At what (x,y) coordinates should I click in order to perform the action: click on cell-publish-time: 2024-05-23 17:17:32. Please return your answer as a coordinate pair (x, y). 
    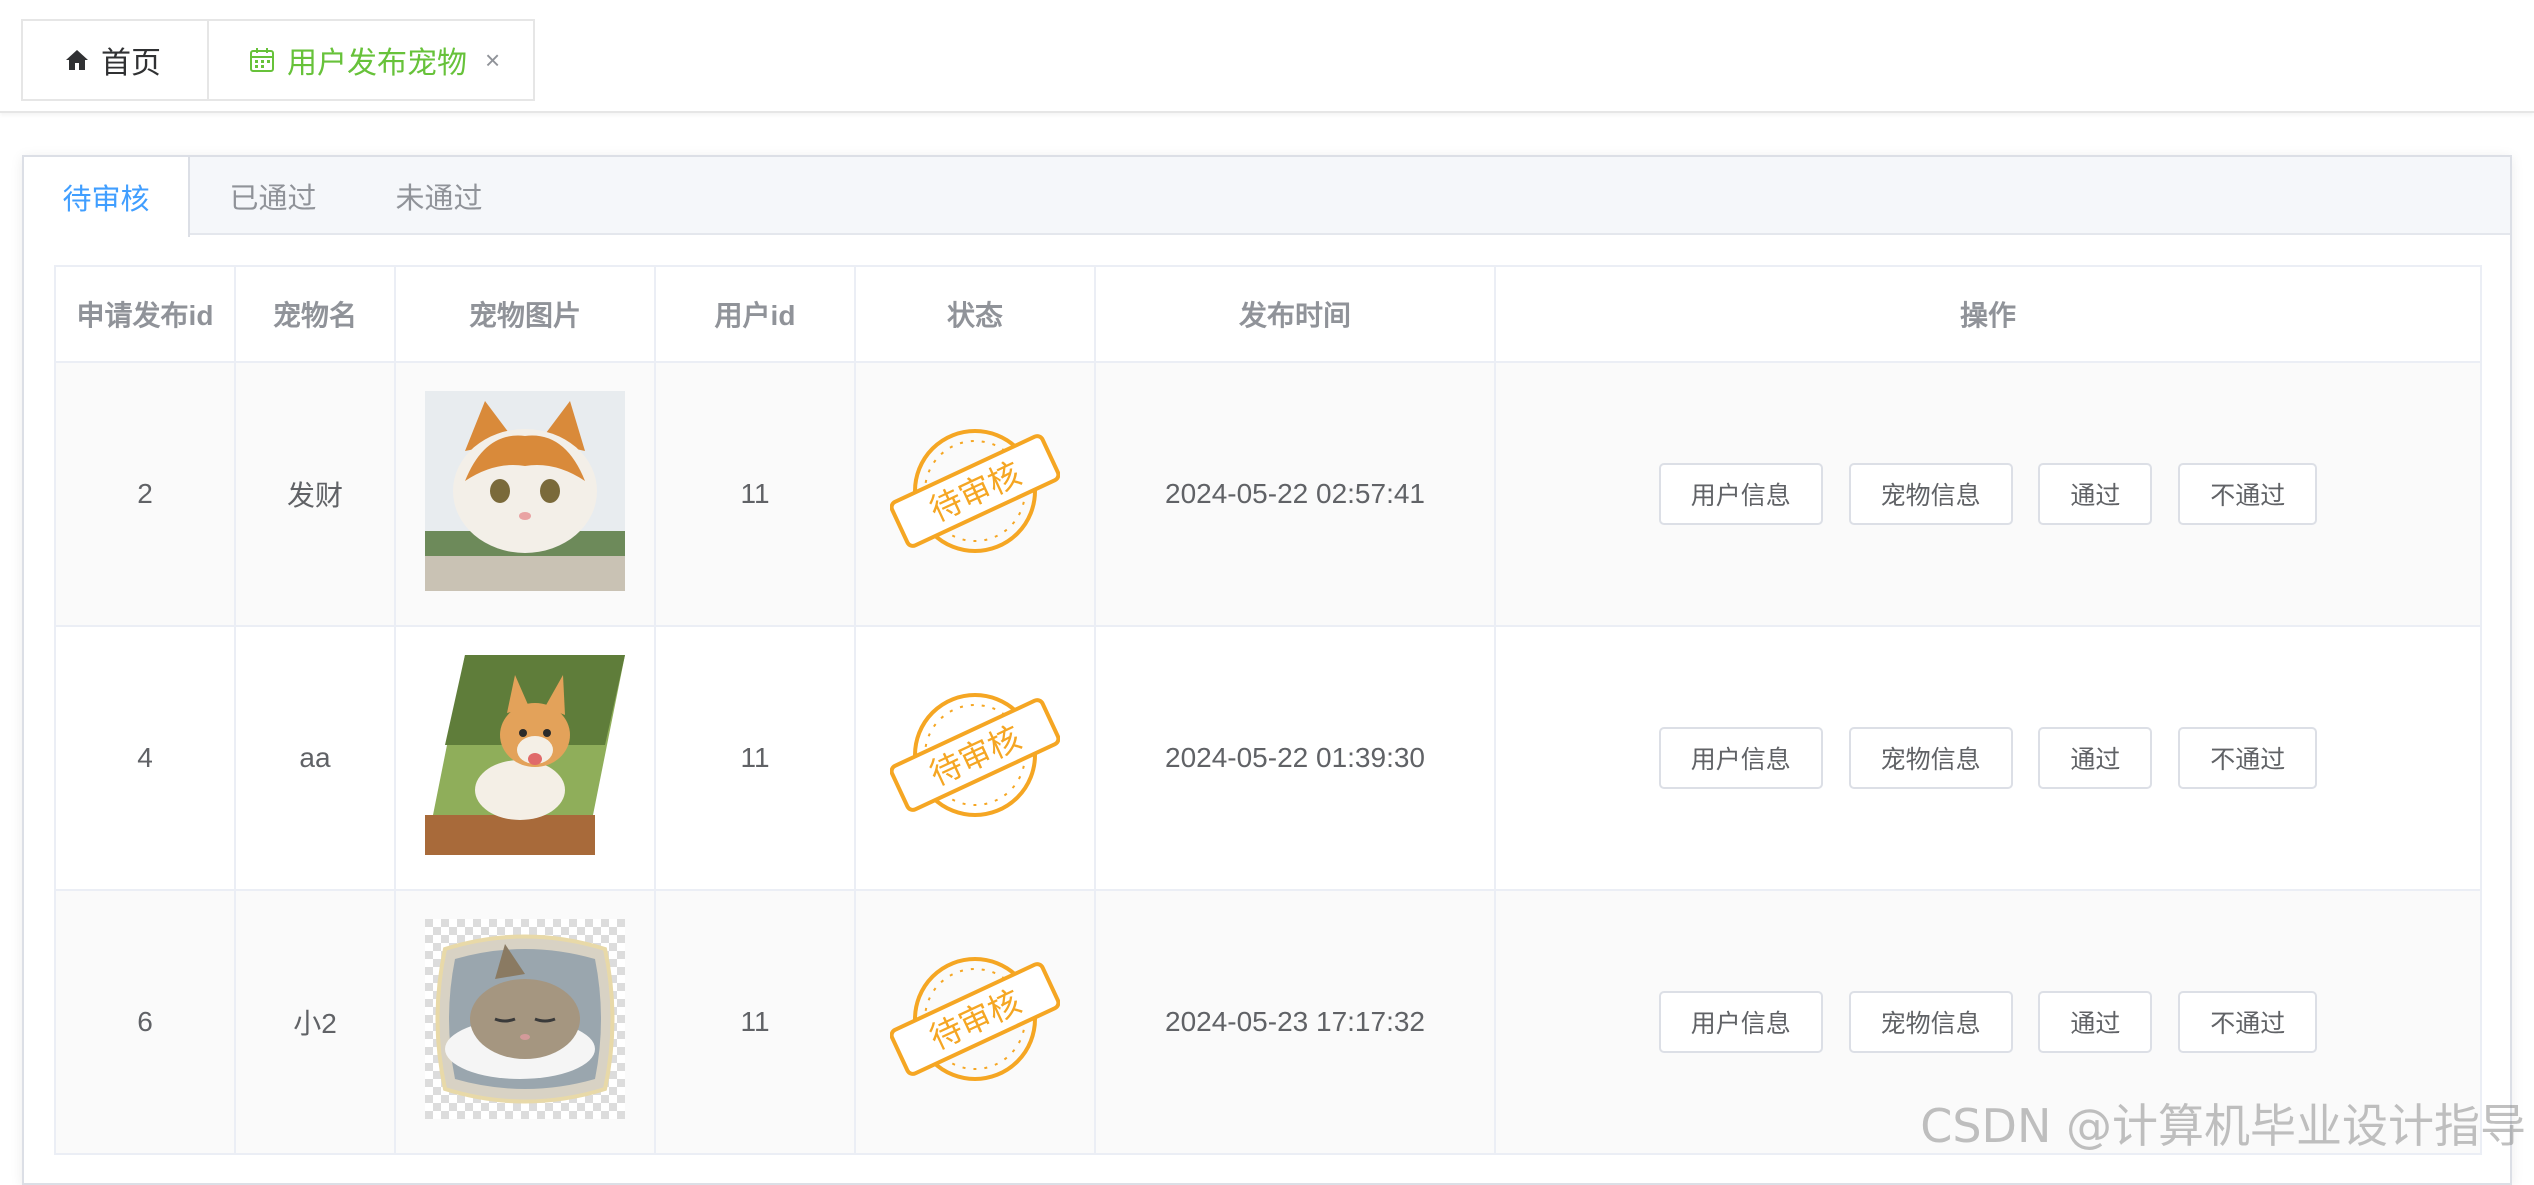
    Looking at the image, I should click on (1295, 1022).